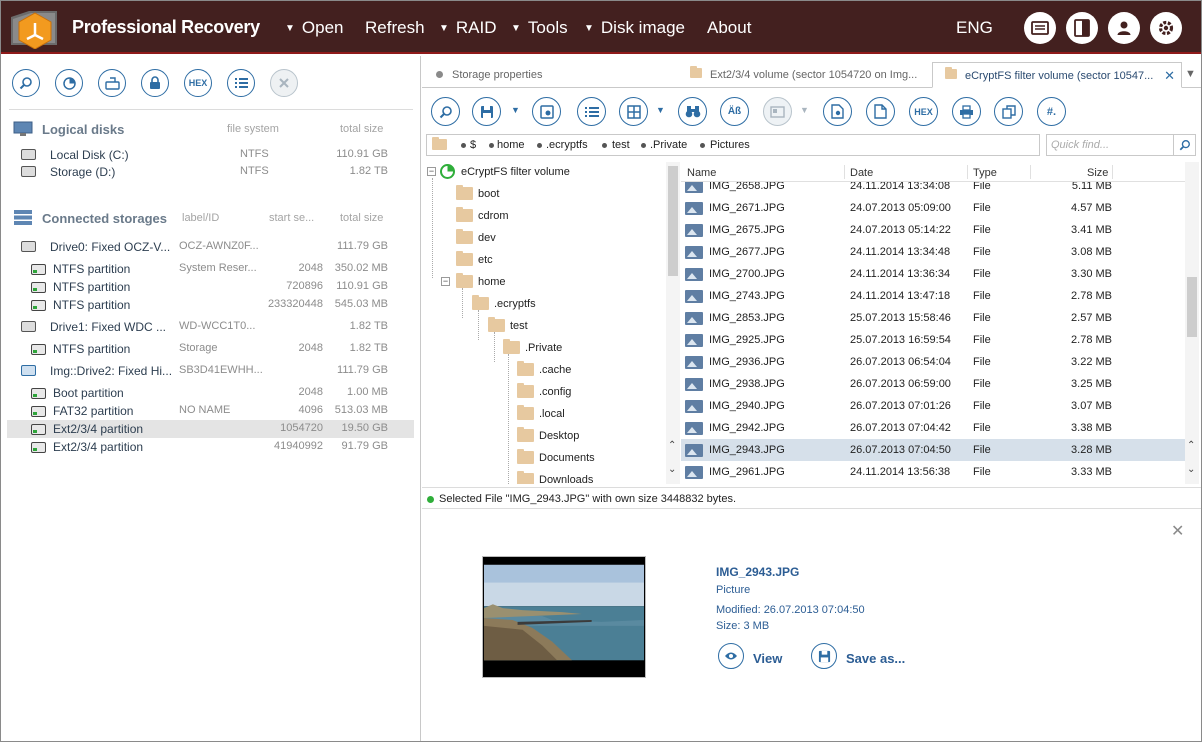  Describe the element at coordinates (985, 173) in the screenshot. I see `col-type: Type` at that location.